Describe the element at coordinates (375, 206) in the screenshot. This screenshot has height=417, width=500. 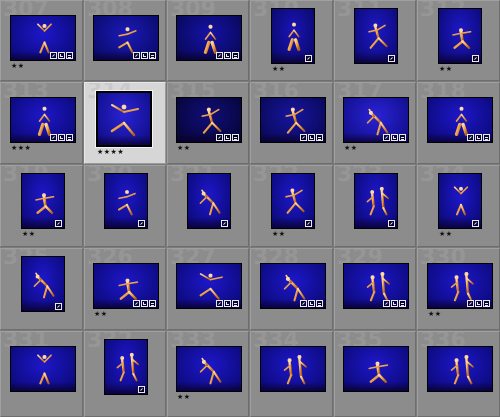
I see `thumbnail-cell: 323` at that location.